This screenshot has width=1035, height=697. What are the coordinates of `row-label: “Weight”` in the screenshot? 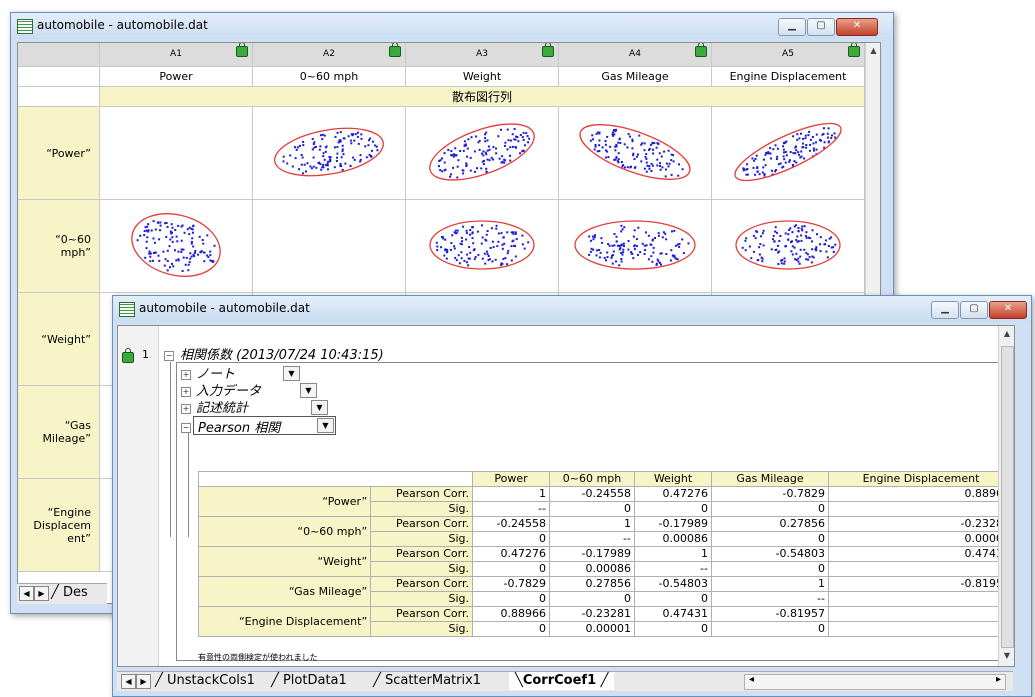 It's located at (59, 339).